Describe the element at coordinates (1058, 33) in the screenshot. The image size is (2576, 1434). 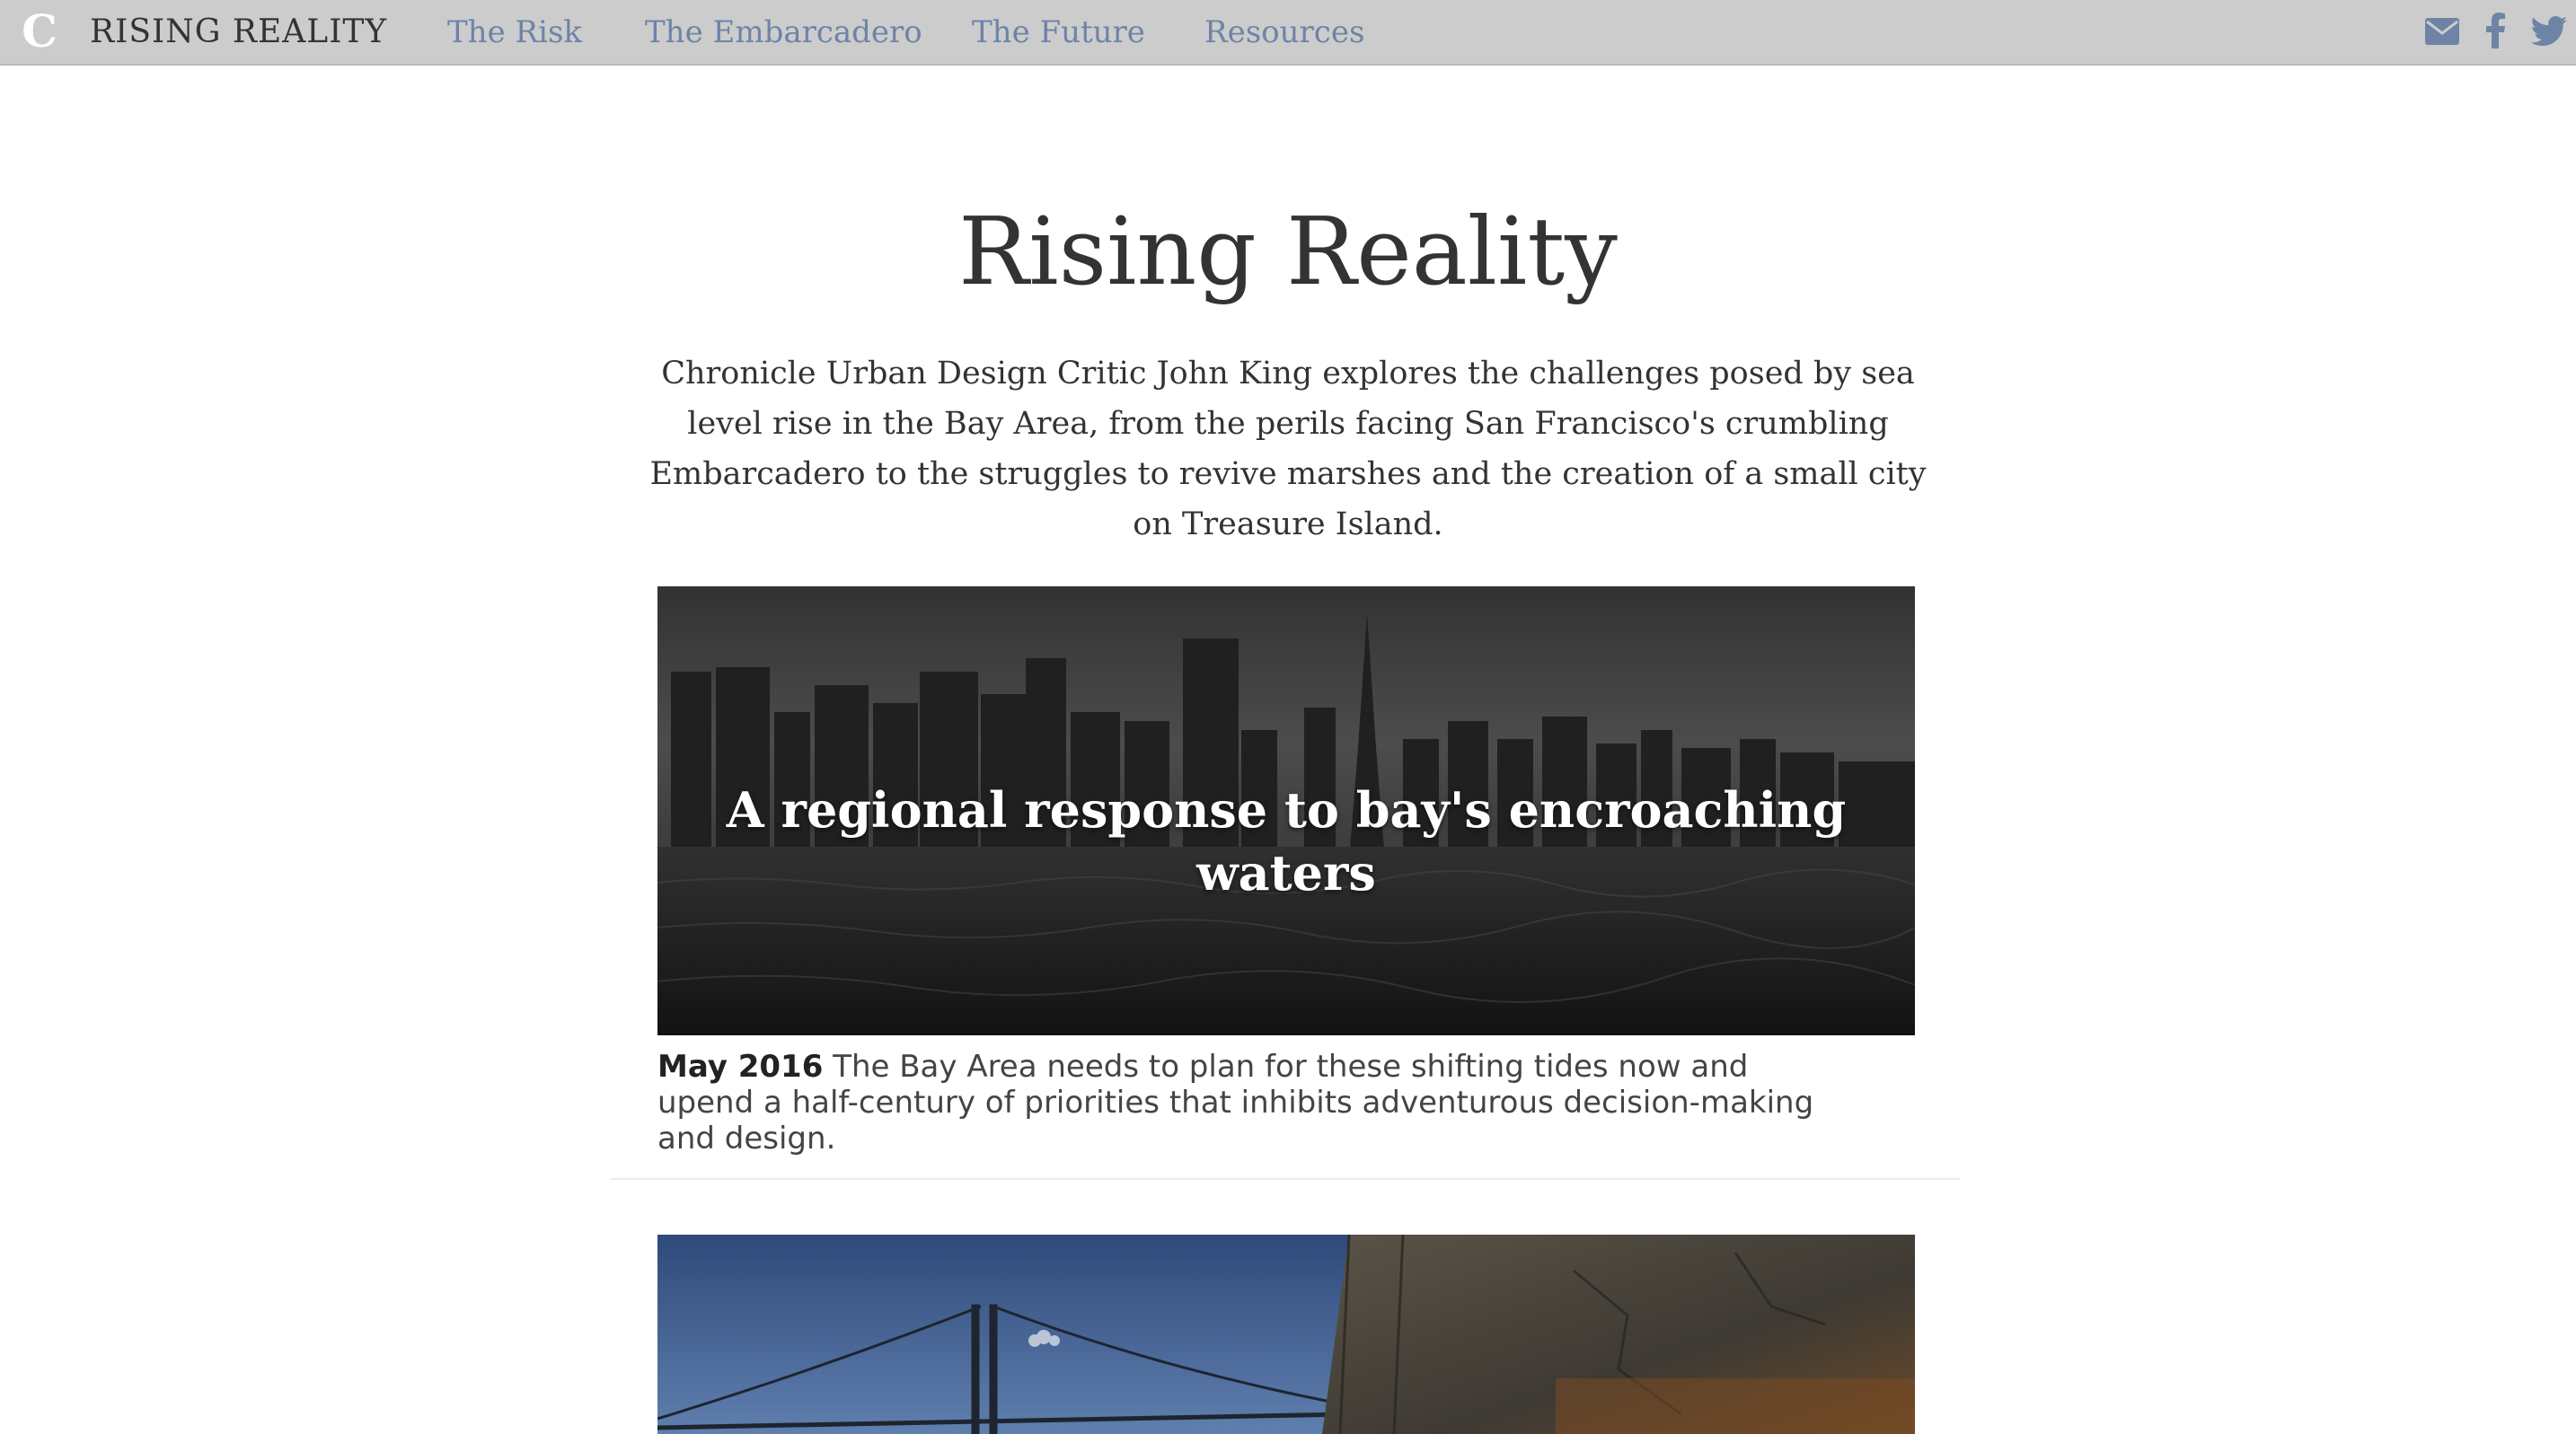
I see `nav-link-the-future: The Future` at that location.